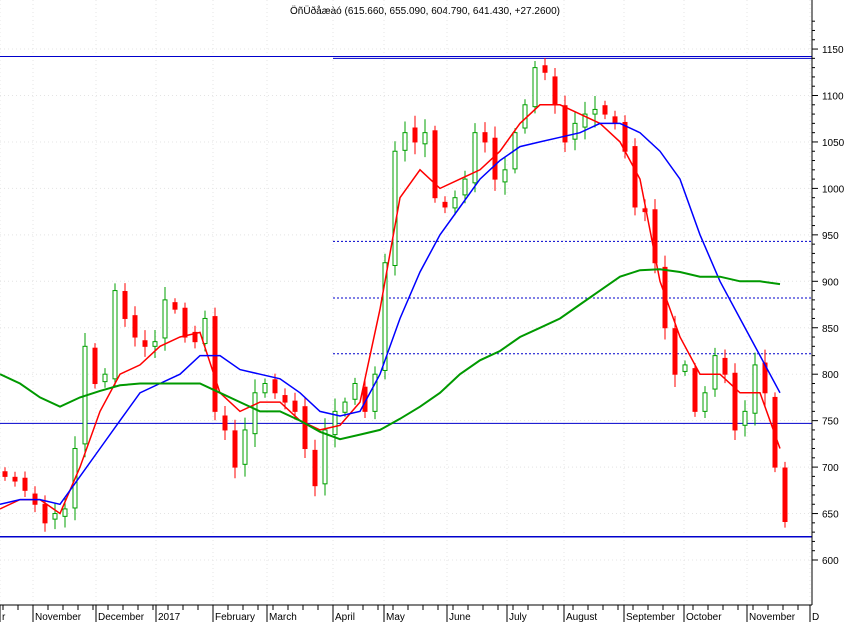  What do you see at coordinates (833, 189) in the screenshot?
I see `y-tick-label: 1000` at bounding box center [833, 189].